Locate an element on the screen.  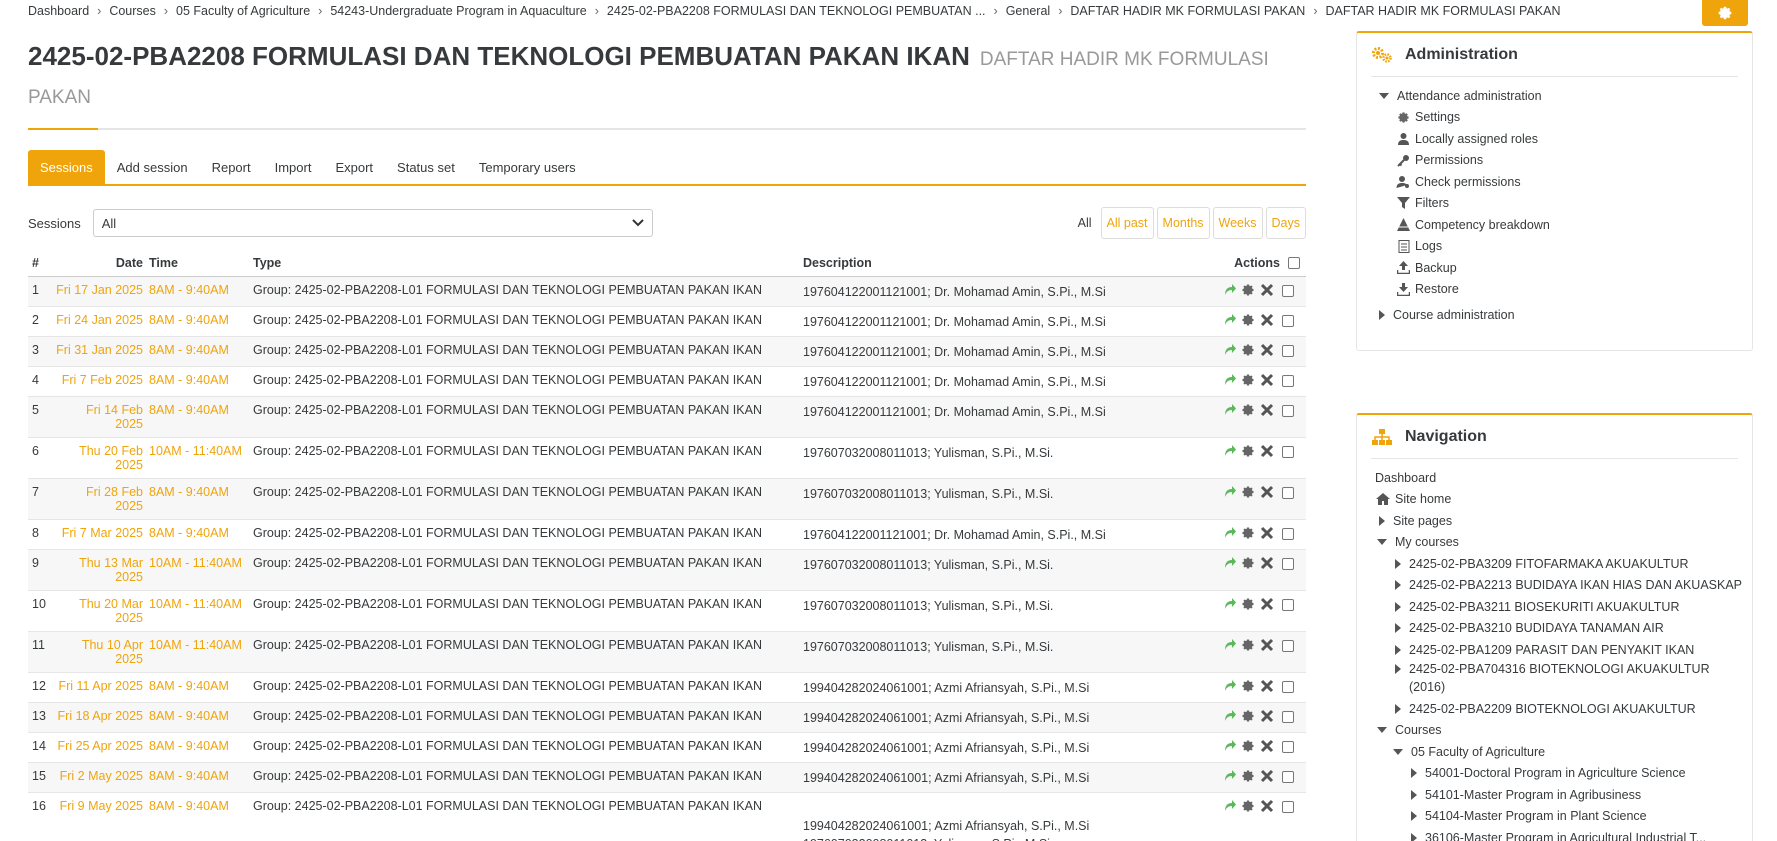
nav-faculty: 05 Faculty of Agriculture is located at coordinates (1572, 752).